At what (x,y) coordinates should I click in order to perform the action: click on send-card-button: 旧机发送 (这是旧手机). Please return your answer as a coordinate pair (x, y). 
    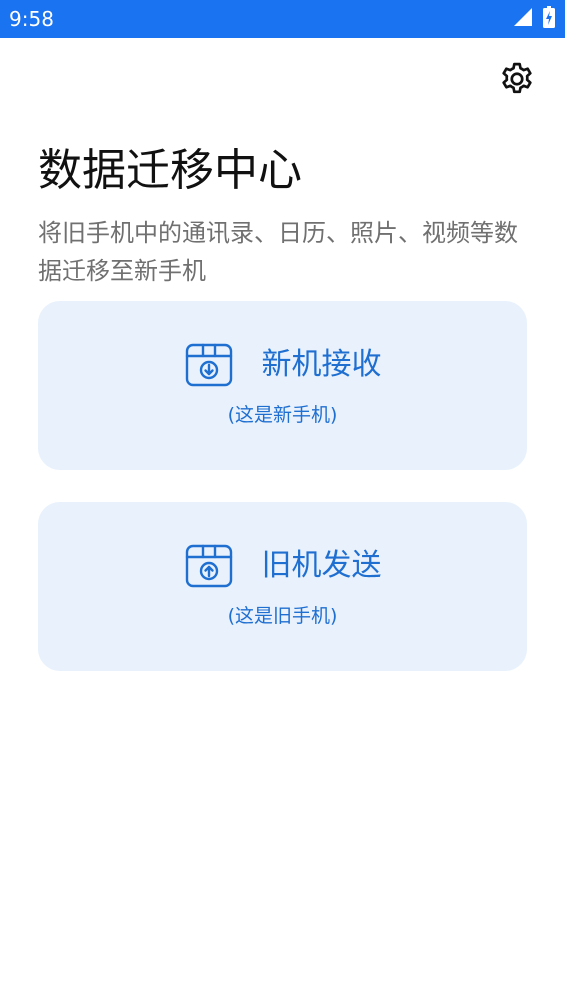
    Looking at the image, I should click on (282, 586).